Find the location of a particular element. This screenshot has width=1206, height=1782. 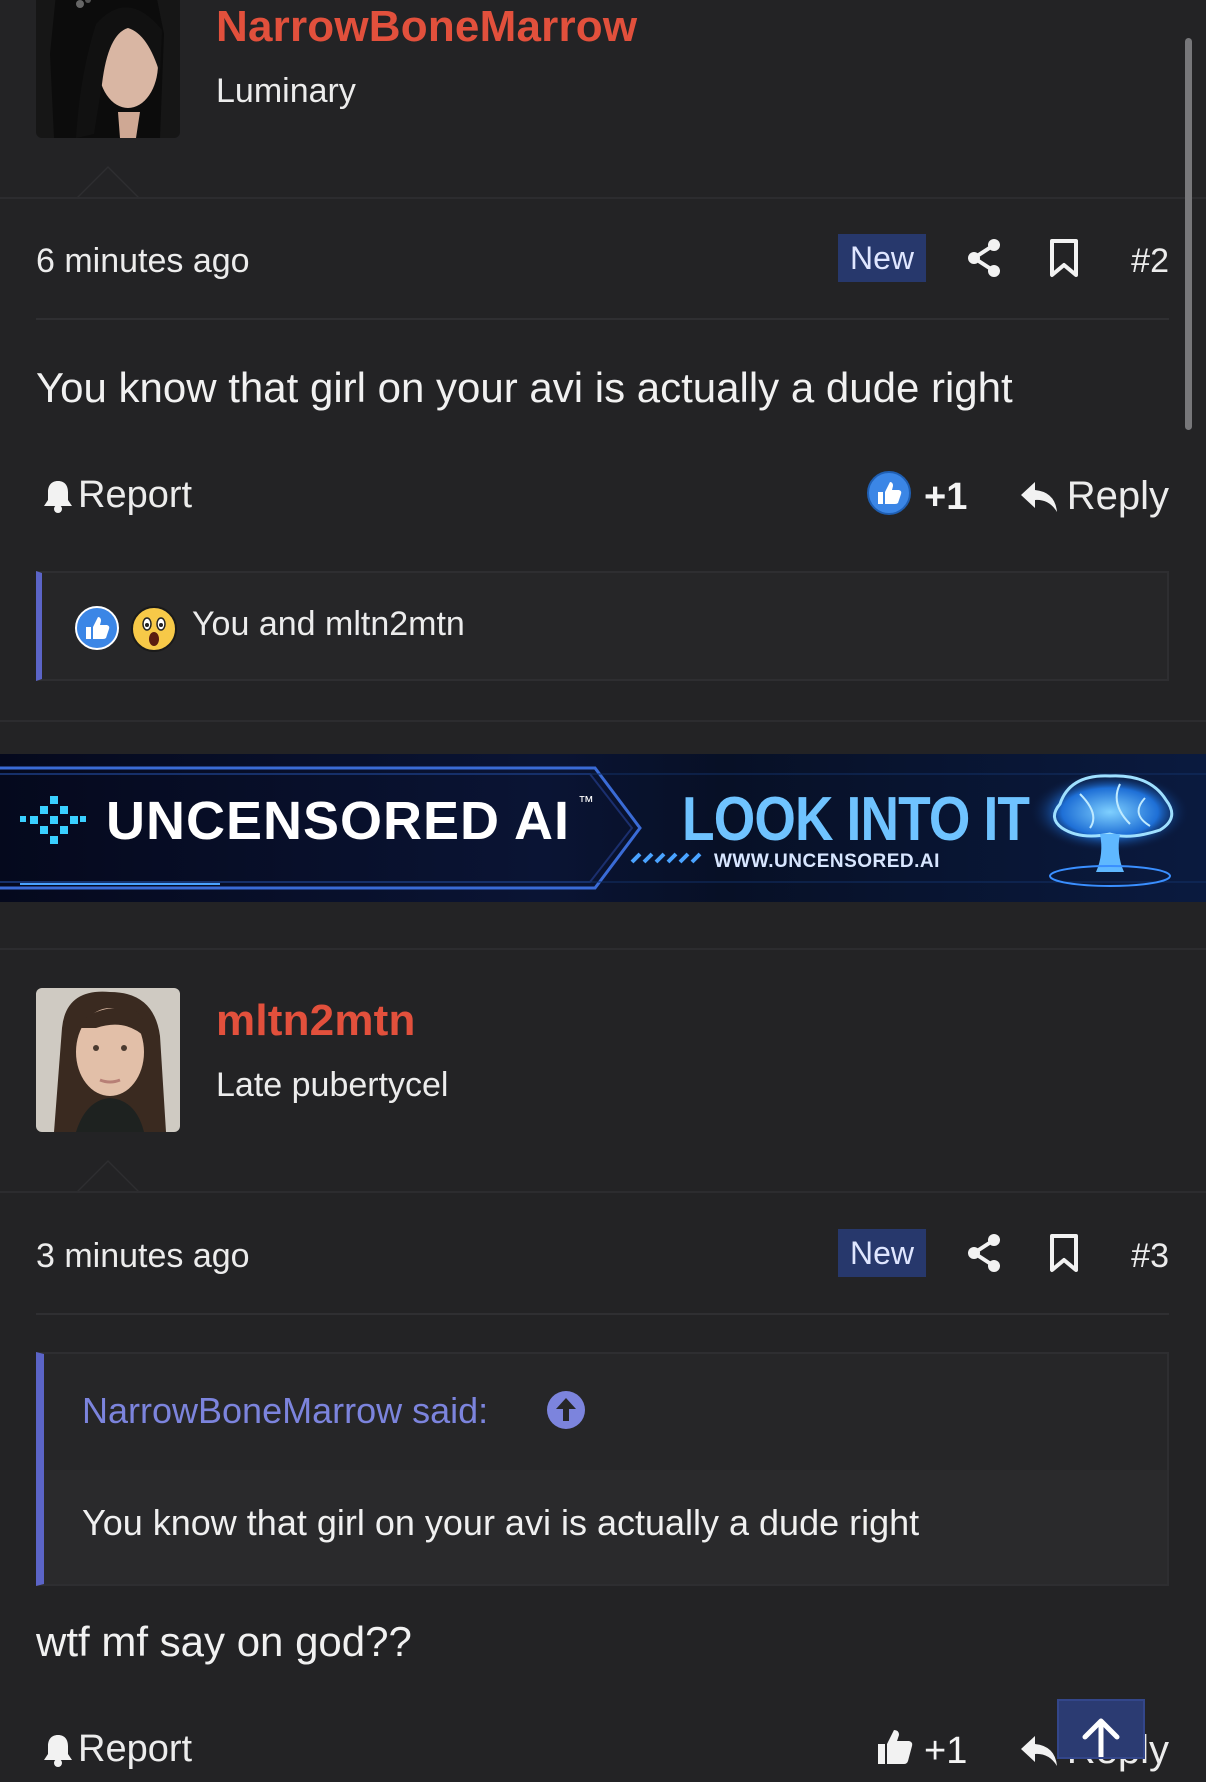

post-body: wtf mf say on god?? is located at coordinates (224, 1641).